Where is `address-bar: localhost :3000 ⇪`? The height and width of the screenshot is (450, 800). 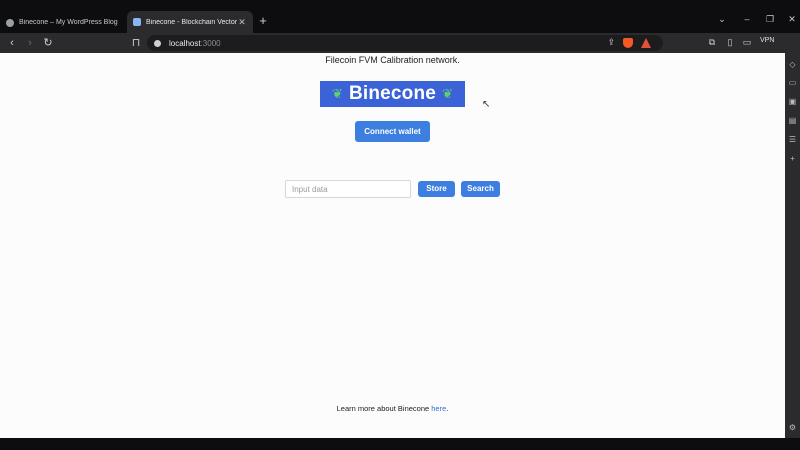 address-bar: localhost :3000 ⇪ is located at coordinates (405, 43).